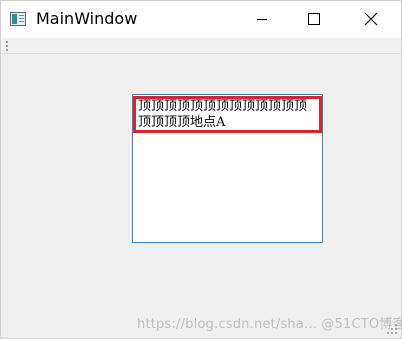 This screenshot has width=402, height=339. What do you see at coordinates (201, 53) in the screenshot?
I see `toolbar-separator` at bounding box center [201, 53].